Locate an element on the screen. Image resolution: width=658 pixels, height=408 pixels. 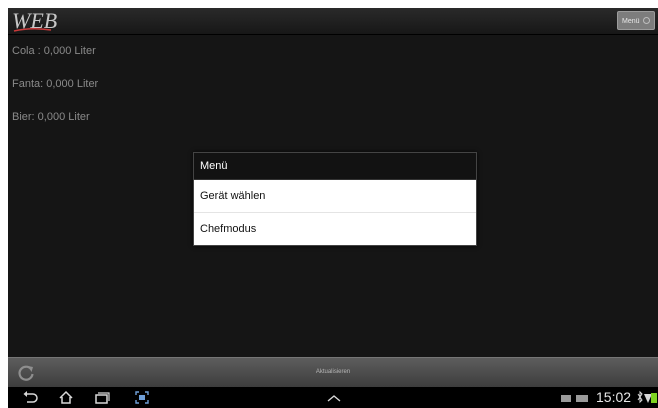
screenshot-icon is located at coordinates (142, 397).